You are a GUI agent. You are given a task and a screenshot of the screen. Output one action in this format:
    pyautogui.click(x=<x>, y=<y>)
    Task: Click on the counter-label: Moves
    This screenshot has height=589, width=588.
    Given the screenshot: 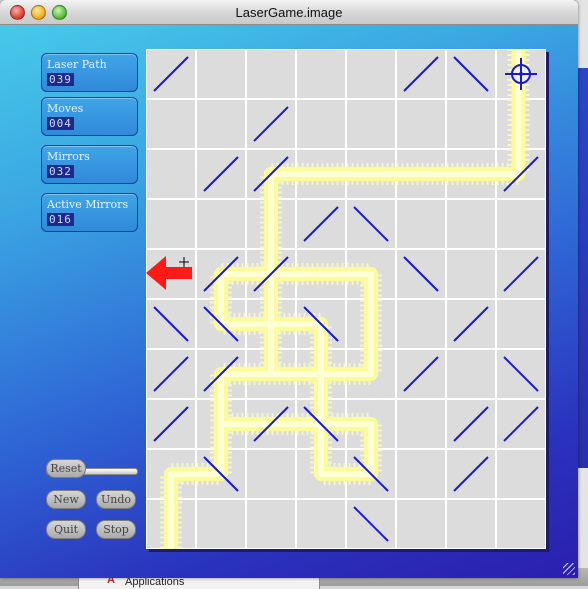 What is the action you would take?
    pyautogui.click(x=65, y=108)
    